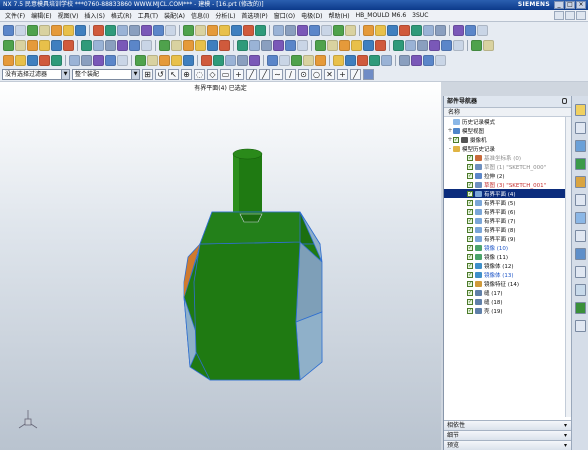  Describe the element at coordinates (507, 256) in the screenshot. I see `tree-row: ✓ 镜像 (11)` at that location.